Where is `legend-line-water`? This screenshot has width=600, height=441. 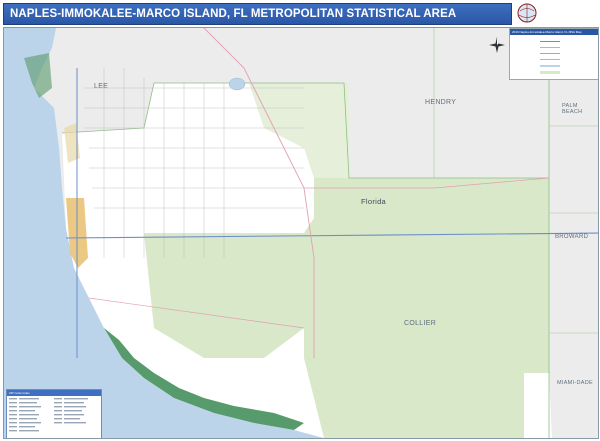 legend-line-water is located at coordinates (550, 66).